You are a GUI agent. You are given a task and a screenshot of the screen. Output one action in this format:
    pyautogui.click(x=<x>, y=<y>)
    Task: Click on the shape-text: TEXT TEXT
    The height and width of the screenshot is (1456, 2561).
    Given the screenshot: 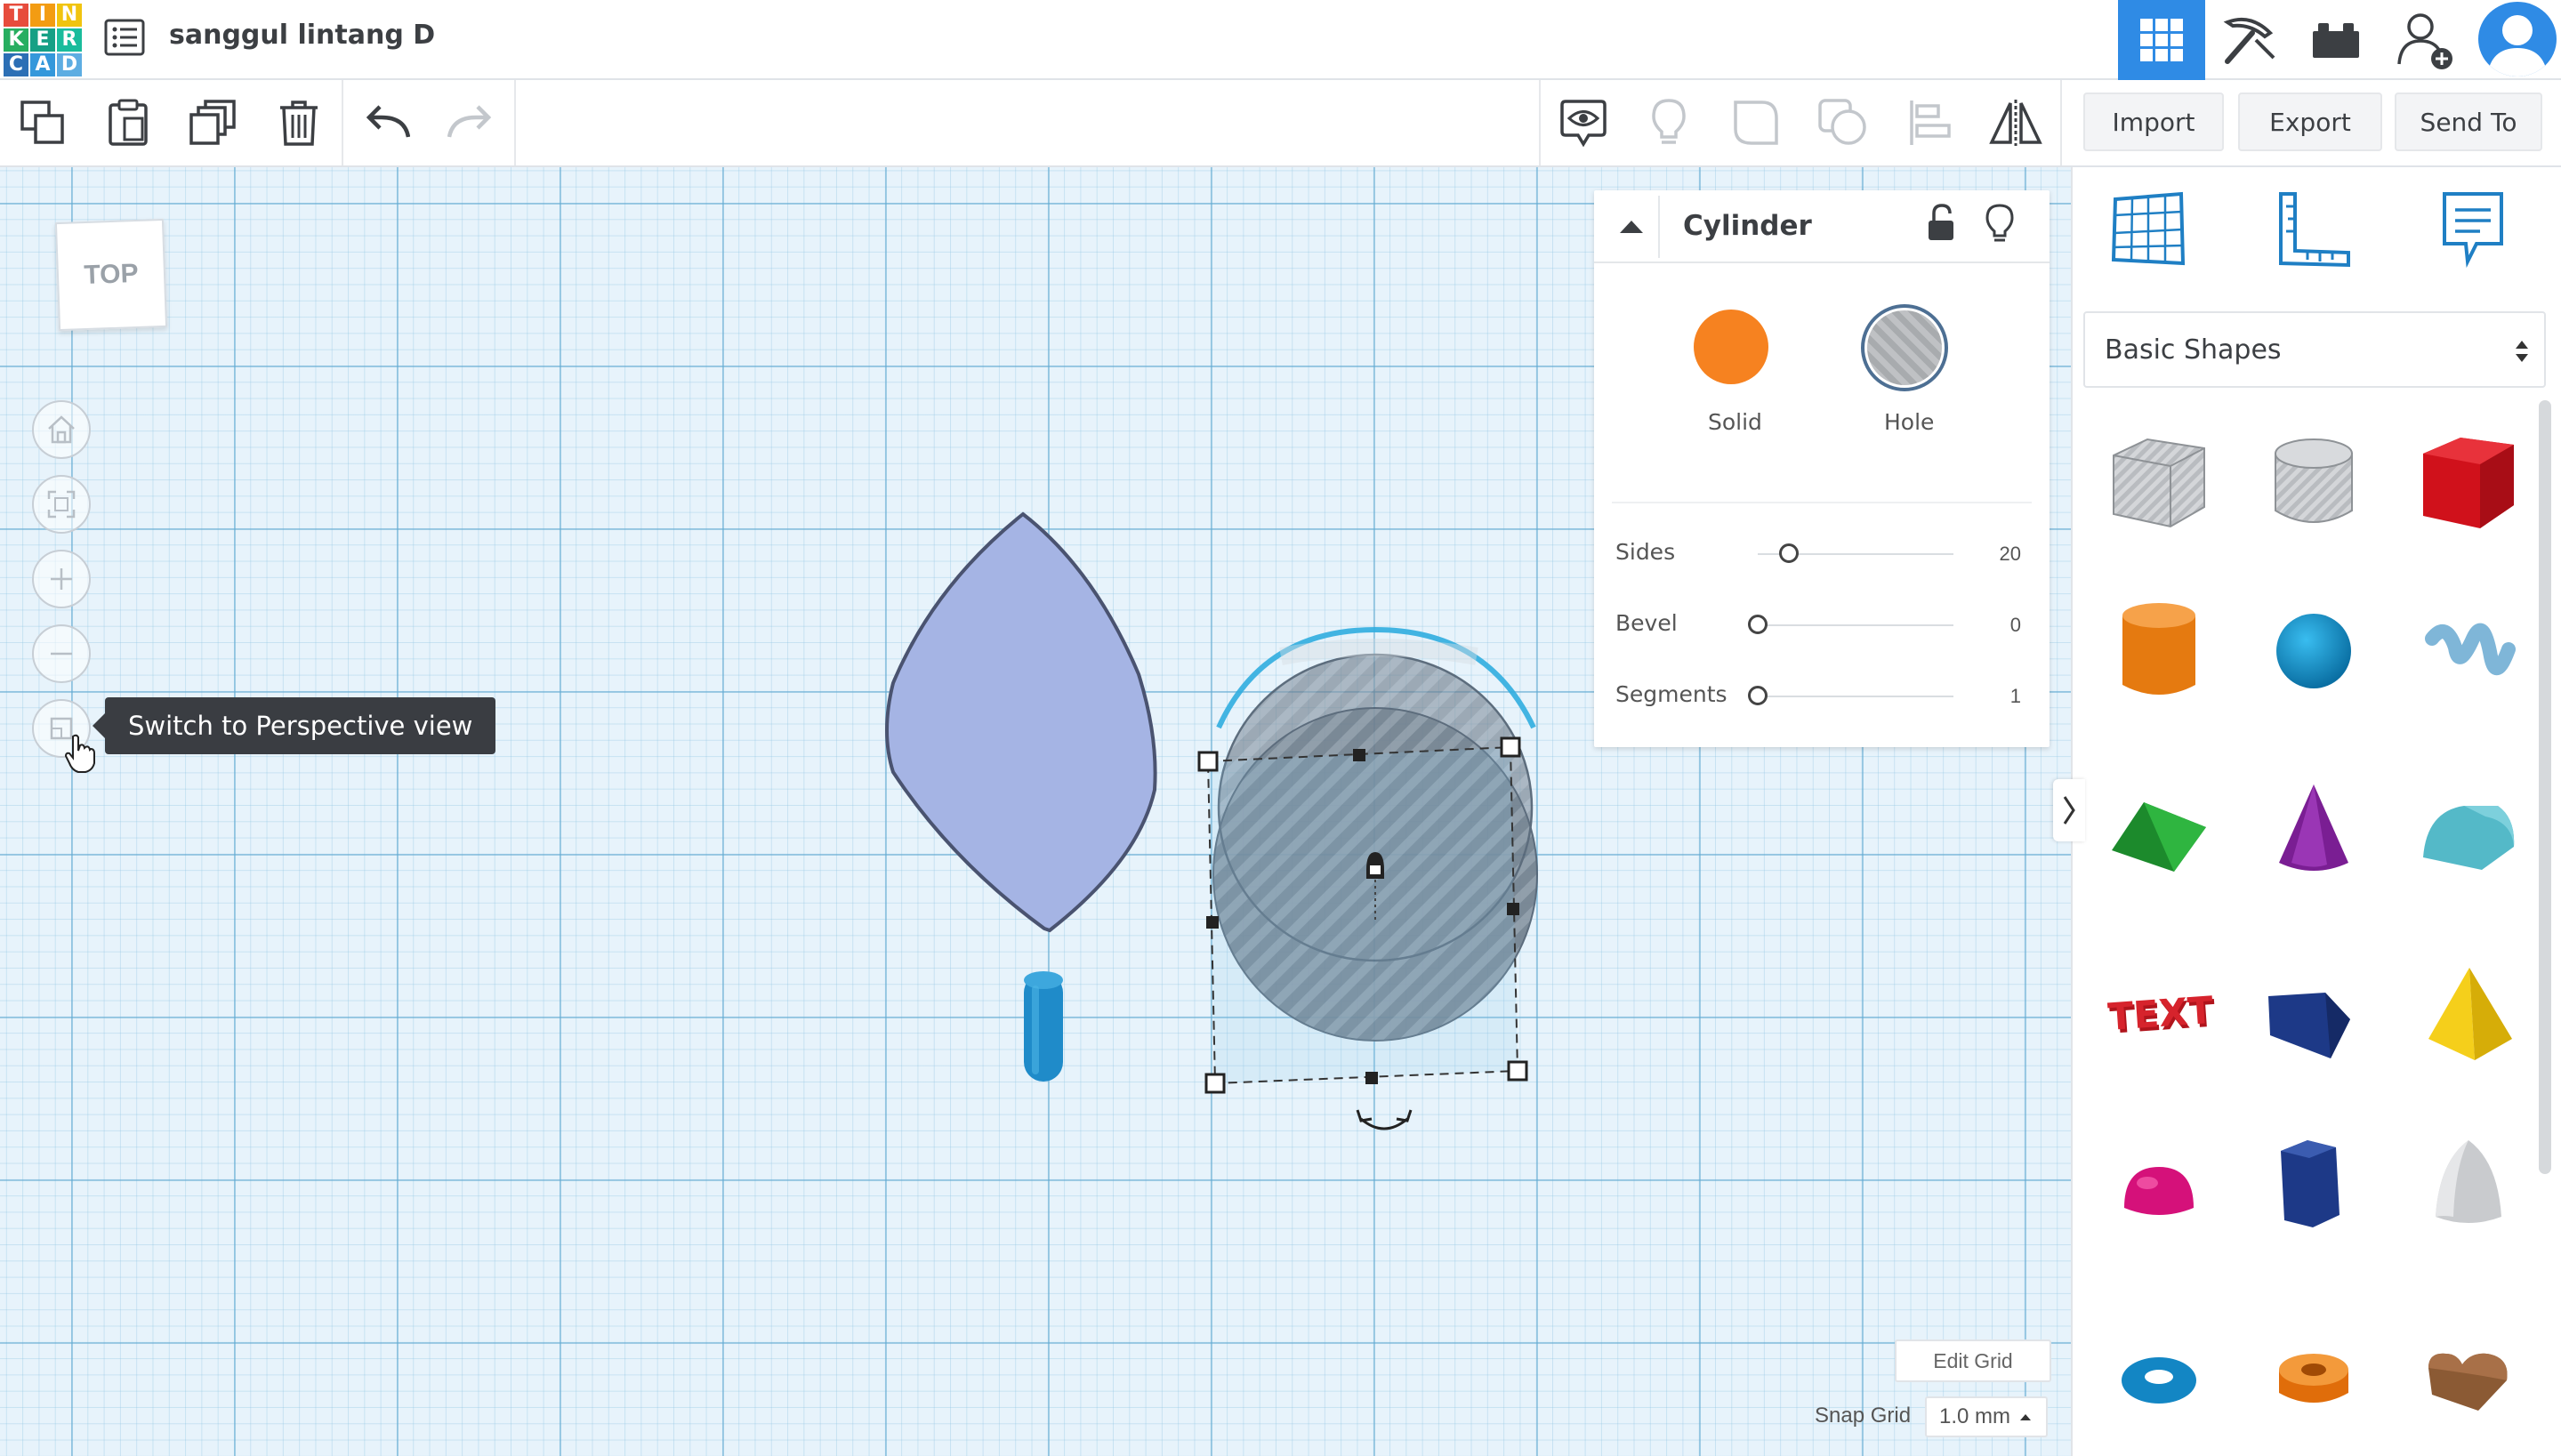 What is the action you would take?
    pyautogui.click(x=2159, y=1013)
    